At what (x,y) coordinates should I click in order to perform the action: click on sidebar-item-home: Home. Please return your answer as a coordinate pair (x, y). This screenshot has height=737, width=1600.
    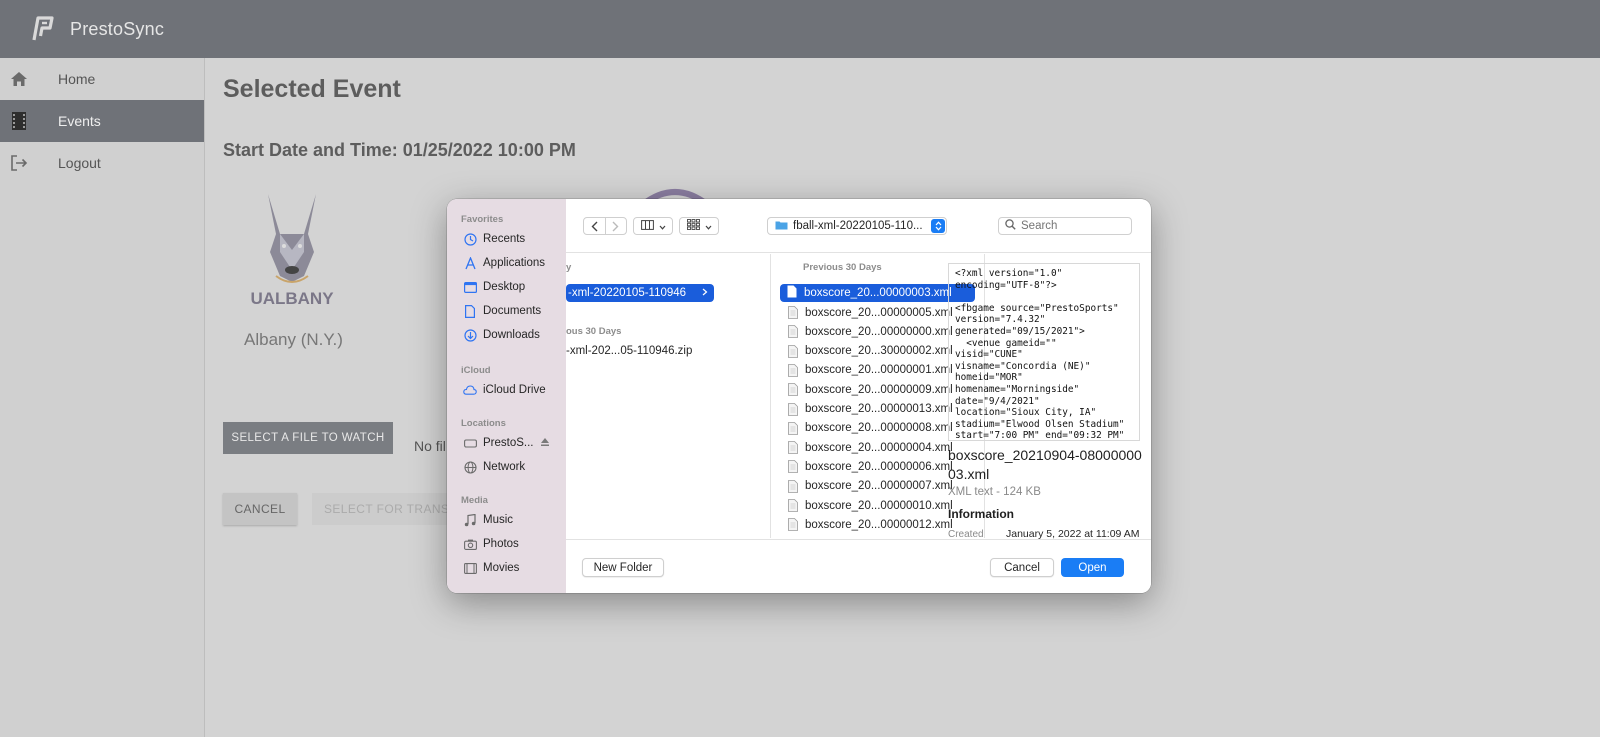
    Looking at the image, I should click on (102, 79).